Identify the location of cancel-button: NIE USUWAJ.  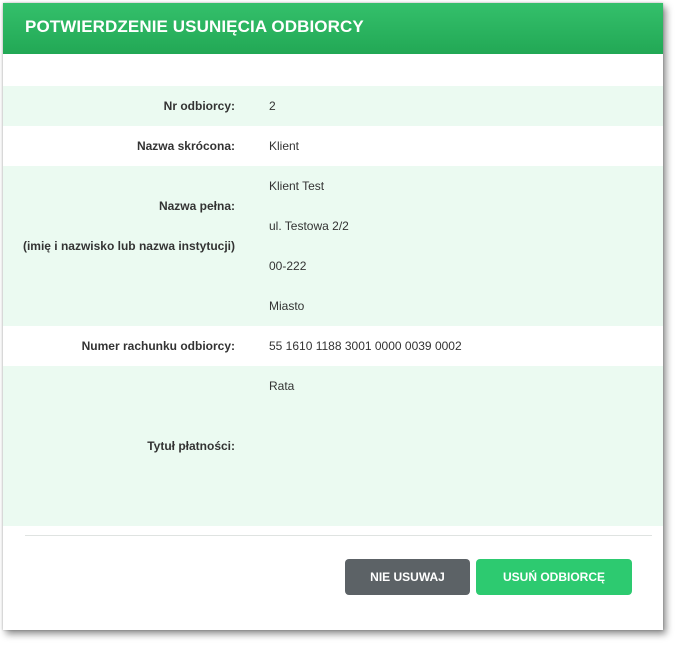
(407, 577).